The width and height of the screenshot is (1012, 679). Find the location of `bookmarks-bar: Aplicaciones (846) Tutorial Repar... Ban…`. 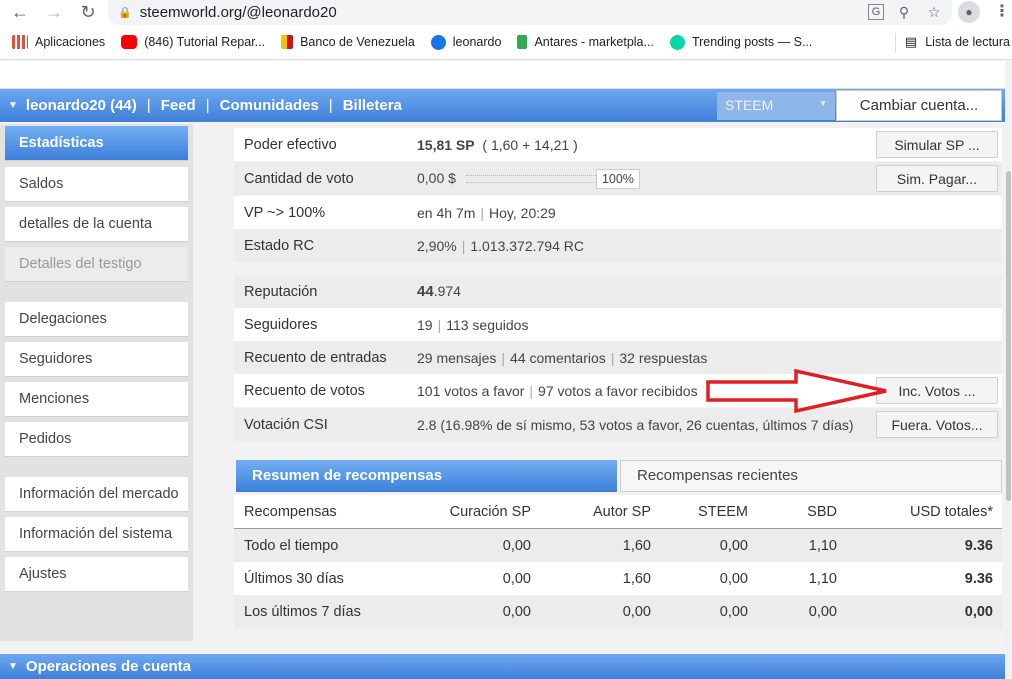

bookmarks-bar: Aplicaciones (846) Tutorial Repar... Ban… is located at coordinates (506, 42).